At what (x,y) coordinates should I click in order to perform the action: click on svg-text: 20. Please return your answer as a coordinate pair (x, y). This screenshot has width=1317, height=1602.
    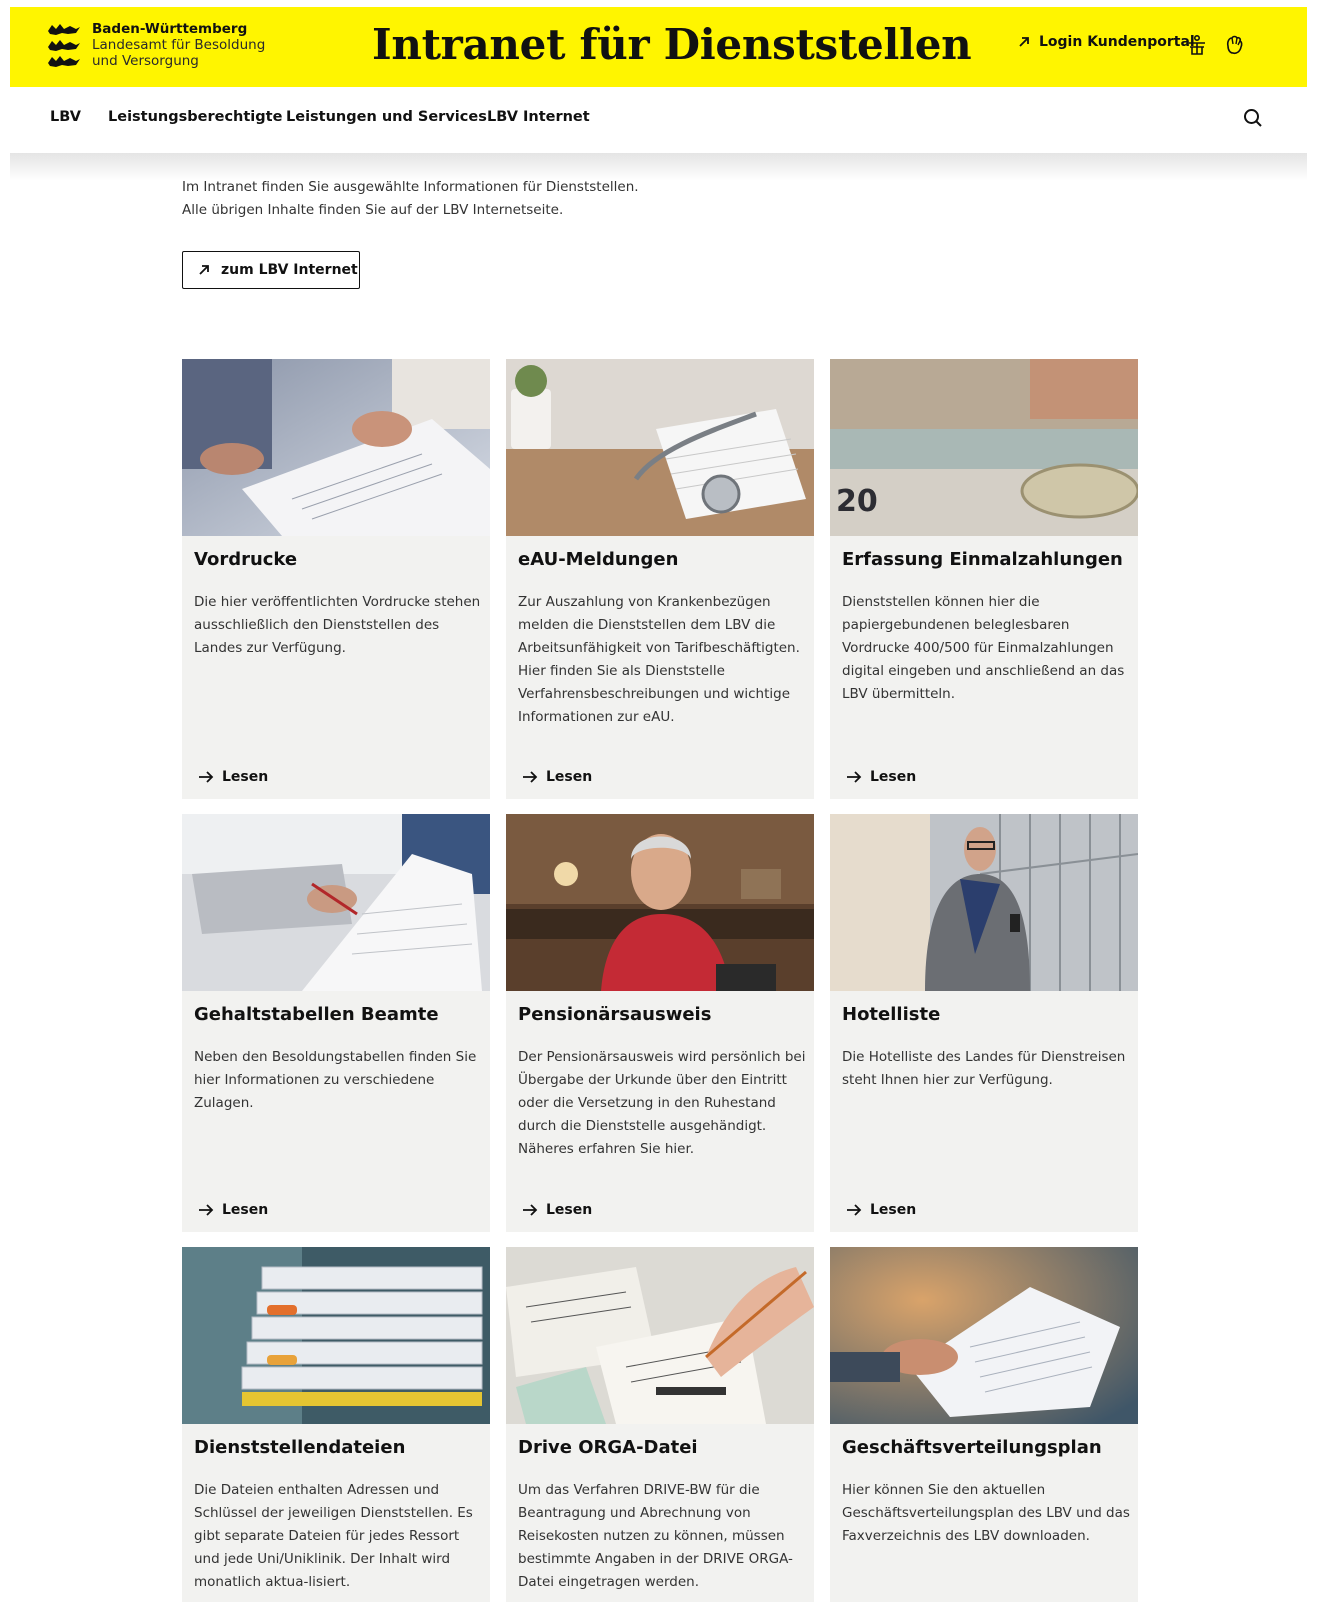
    Looking at the image, I should click on (857, 501).